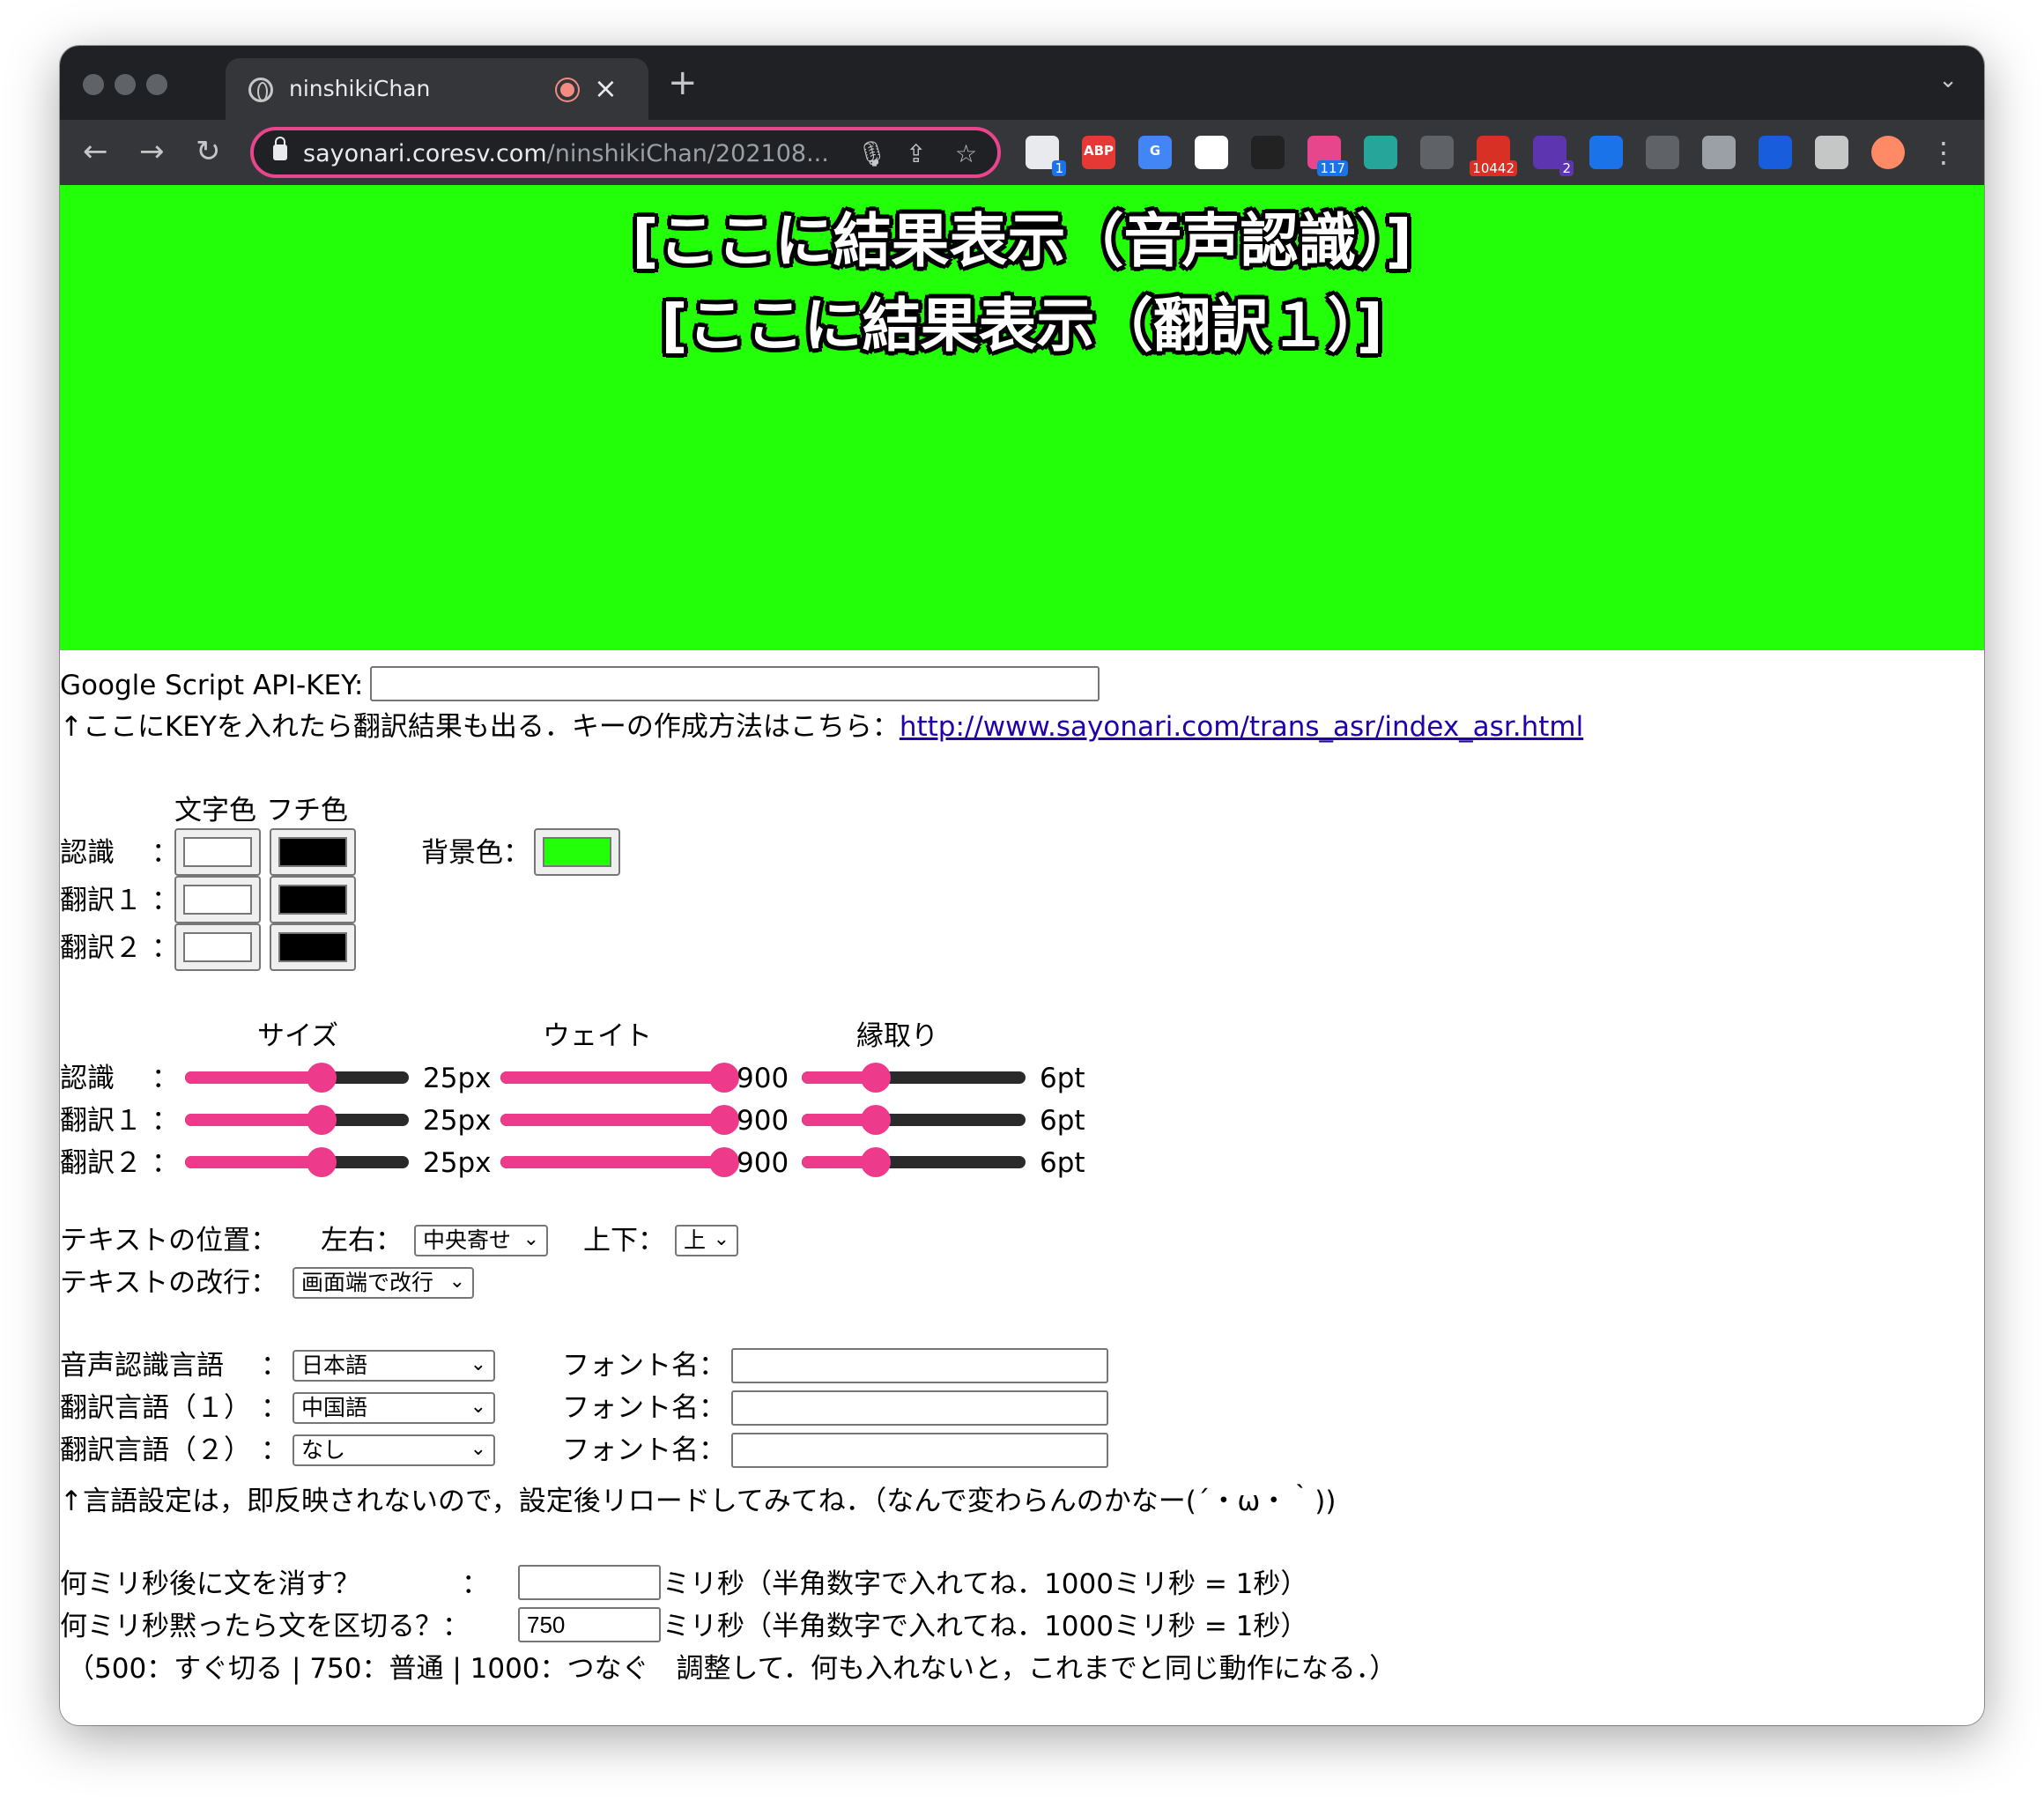 This screenshot has width=2044, height=1801. I want to click on split-silence-input, so click(589, 1625).